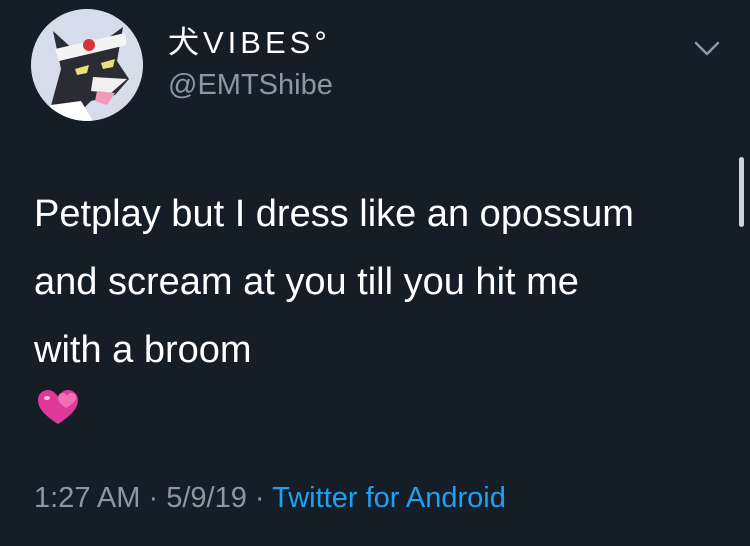 This screenshot has width=750, height=546. What do you see at coordinates (250, 85) in the screenshot?
I see `user-handle: @EMTShibe` at bounding box center [250, 85].